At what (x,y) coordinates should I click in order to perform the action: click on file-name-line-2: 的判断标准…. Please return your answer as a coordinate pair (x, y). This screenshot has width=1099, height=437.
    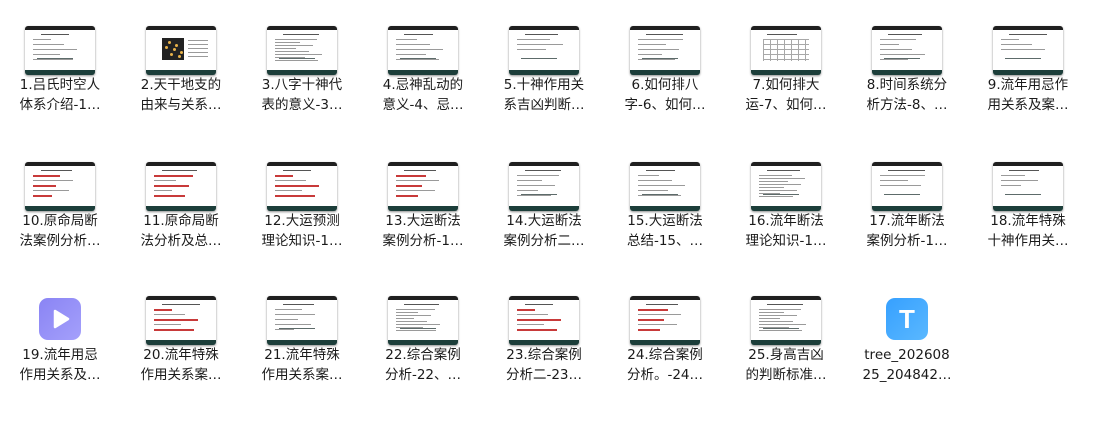
    Looking at the image, I should click on (786, 375).